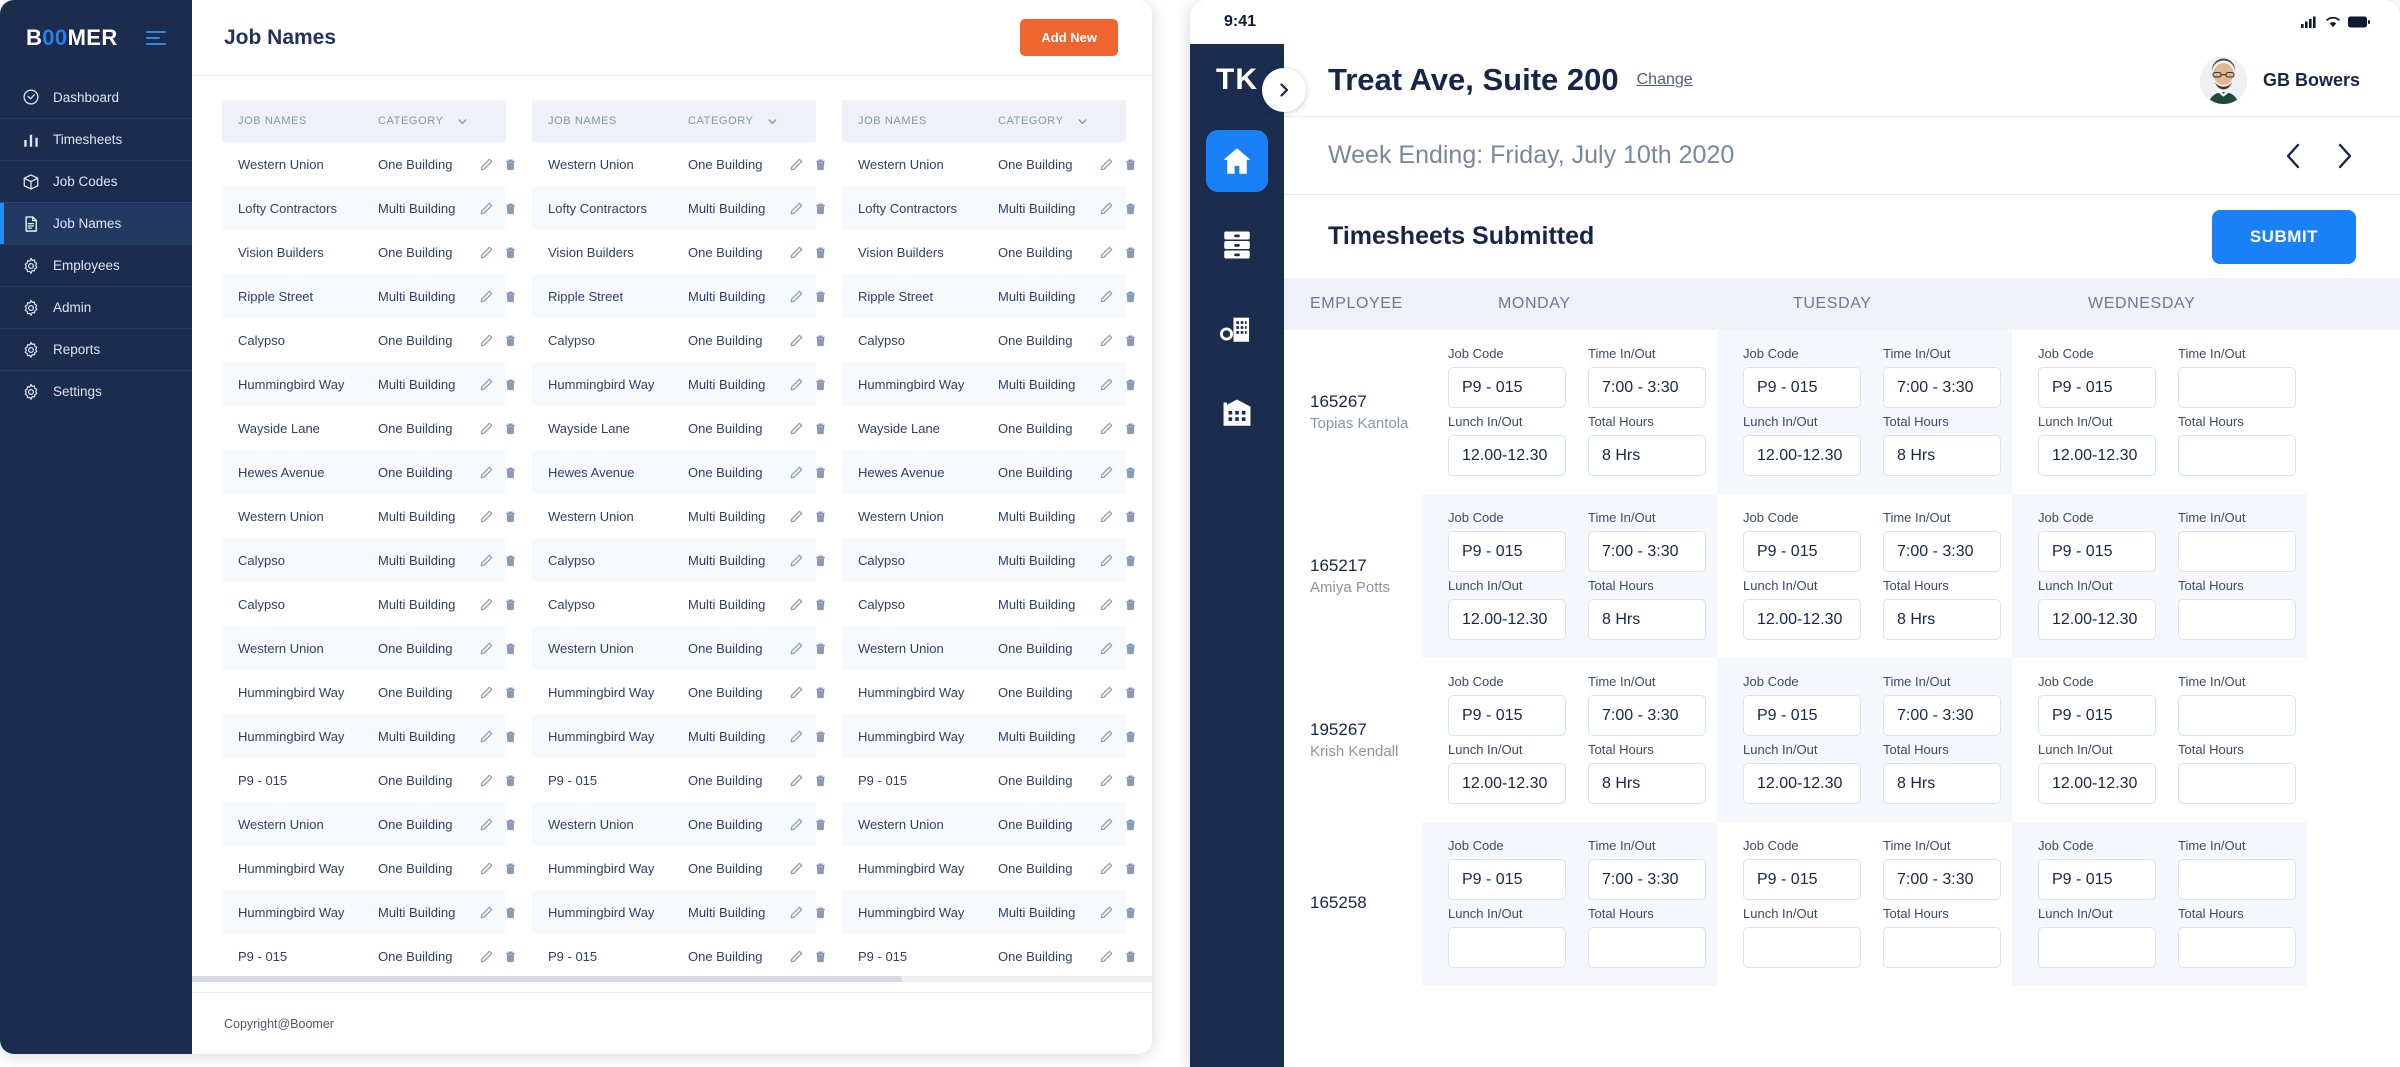 This screenshot has height=1067, width=2400. What do you see at coordinates (1237, 413) in the screenshot?
I see `rail-item-warehouse` at bounding box center [1237, 413].